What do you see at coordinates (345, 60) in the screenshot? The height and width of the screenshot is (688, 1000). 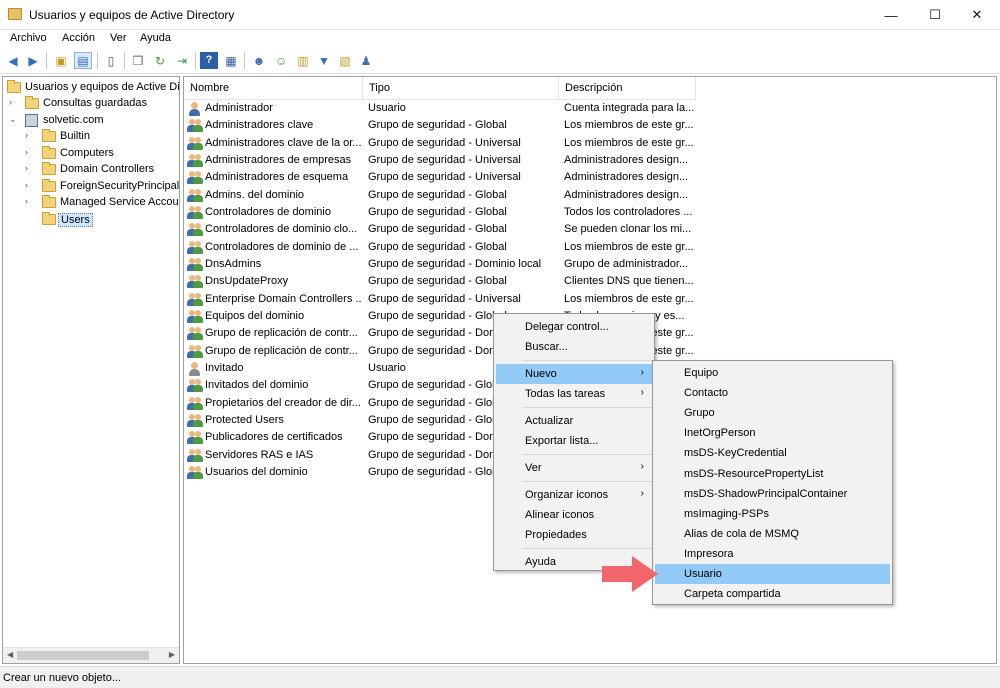 I see `add-to-group-icon: ▧` at bounding box center [345, 60].